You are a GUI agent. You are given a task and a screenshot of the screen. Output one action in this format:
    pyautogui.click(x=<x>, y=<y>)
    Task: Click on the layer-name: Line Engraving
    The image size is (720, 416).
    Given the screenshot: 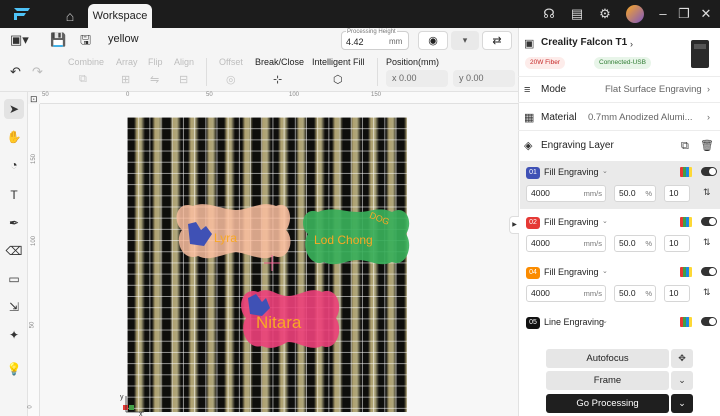 What is the action you would take?
    pyautogui.click(x=574, y=322)
    